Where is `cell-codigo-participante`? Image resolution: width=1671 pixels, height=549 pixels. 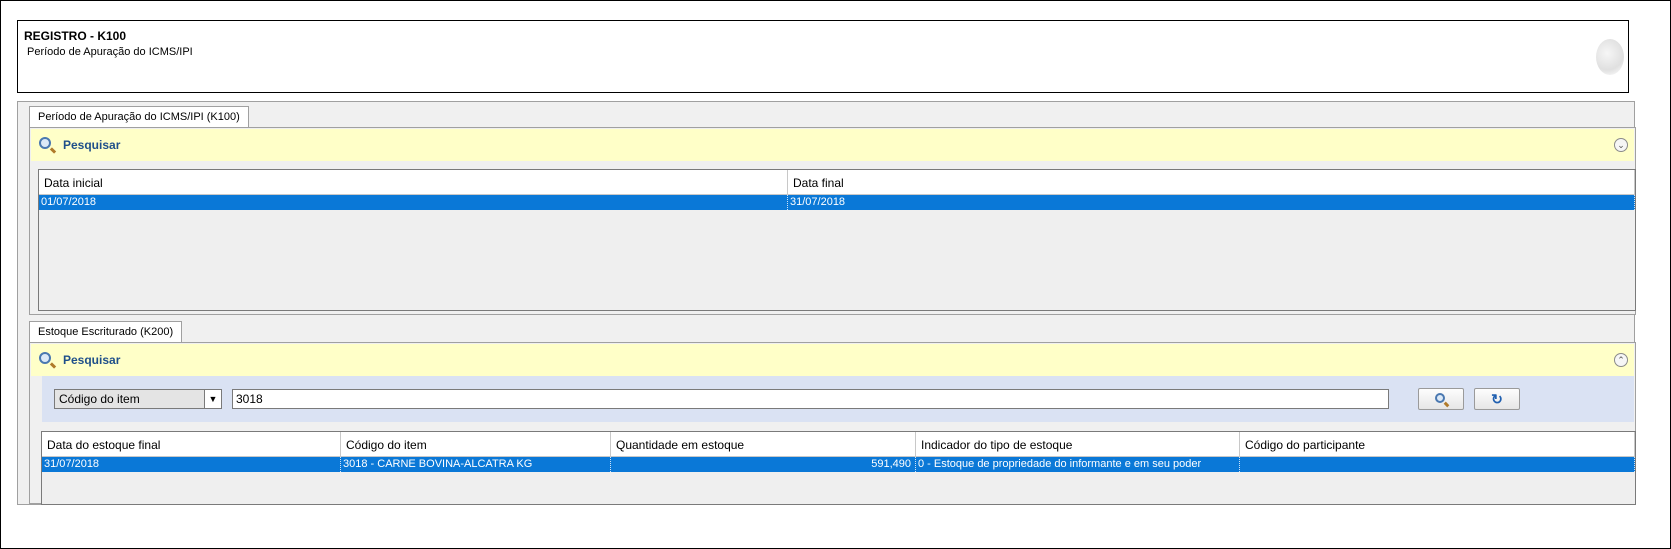
cell-codigo-participante is located at coordinates (1437, 464).